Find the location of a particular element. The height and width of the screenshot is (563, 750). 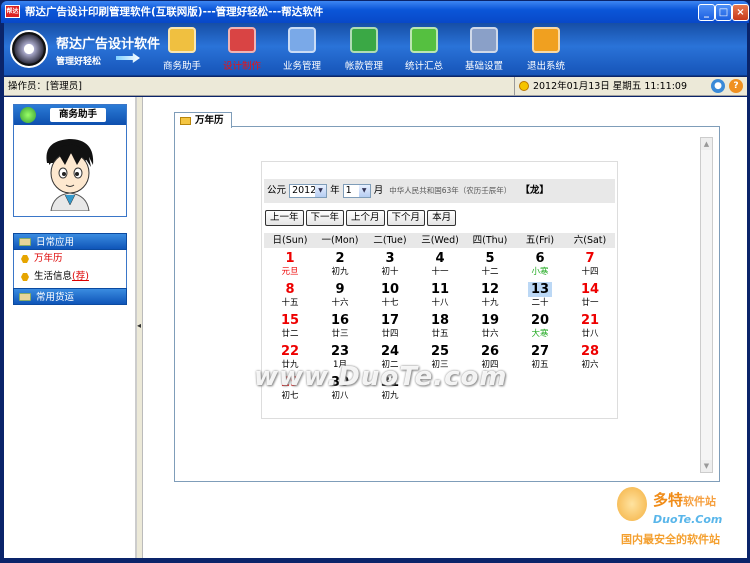

lunar-day: 十九 is located at coordinates (490, 303).